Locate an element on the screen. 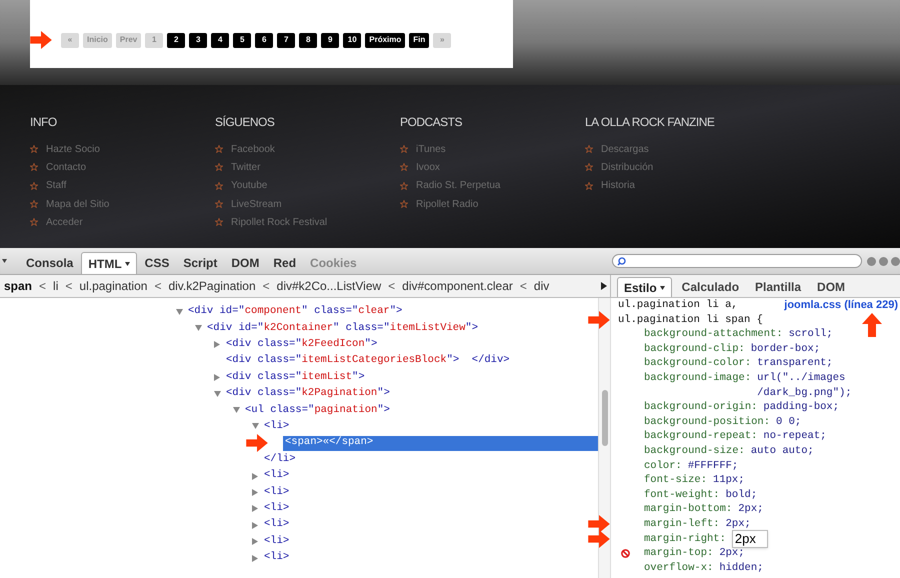  pagination-button: Próximo is located at coordinates (385, 40).